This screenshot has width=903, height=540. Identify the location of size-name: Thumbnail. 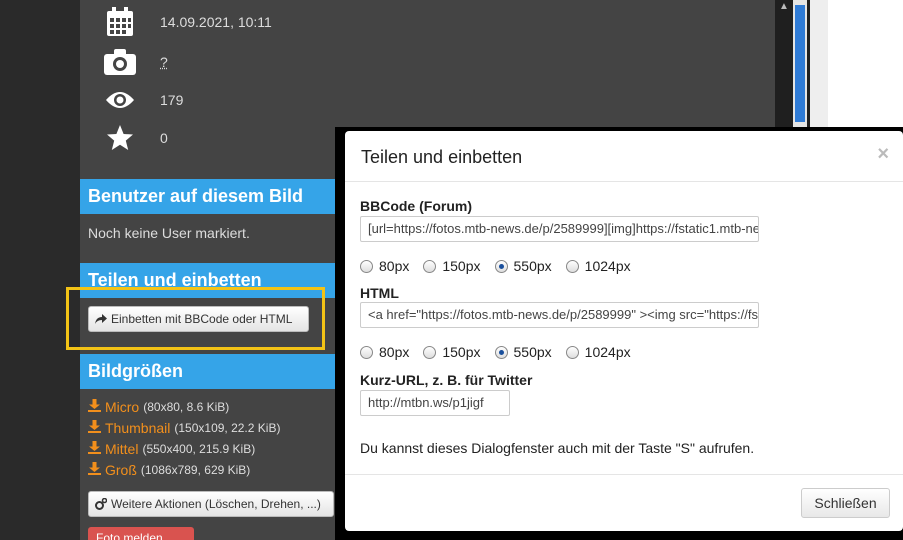
(137, 428).